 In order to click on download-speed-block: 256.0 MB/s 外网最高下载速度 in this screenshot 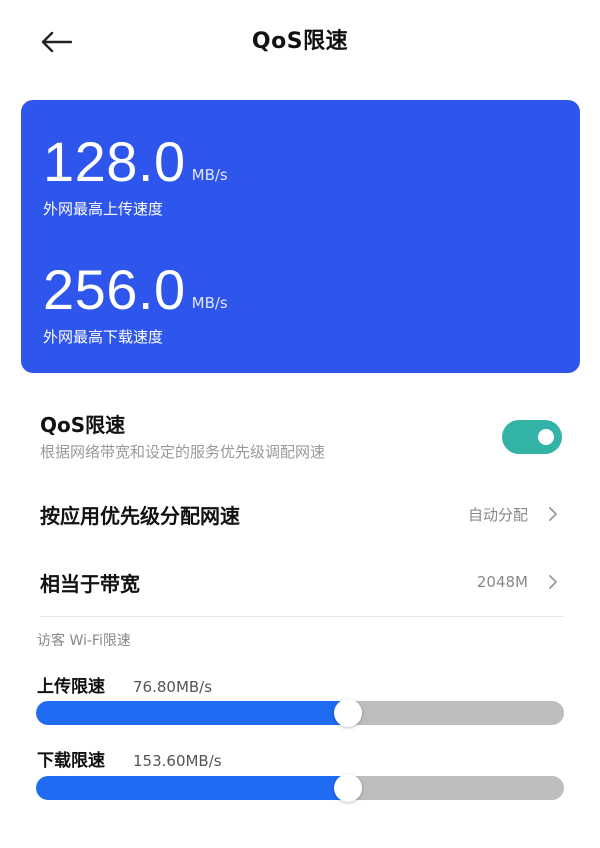, I will do `click(135, 304)`.